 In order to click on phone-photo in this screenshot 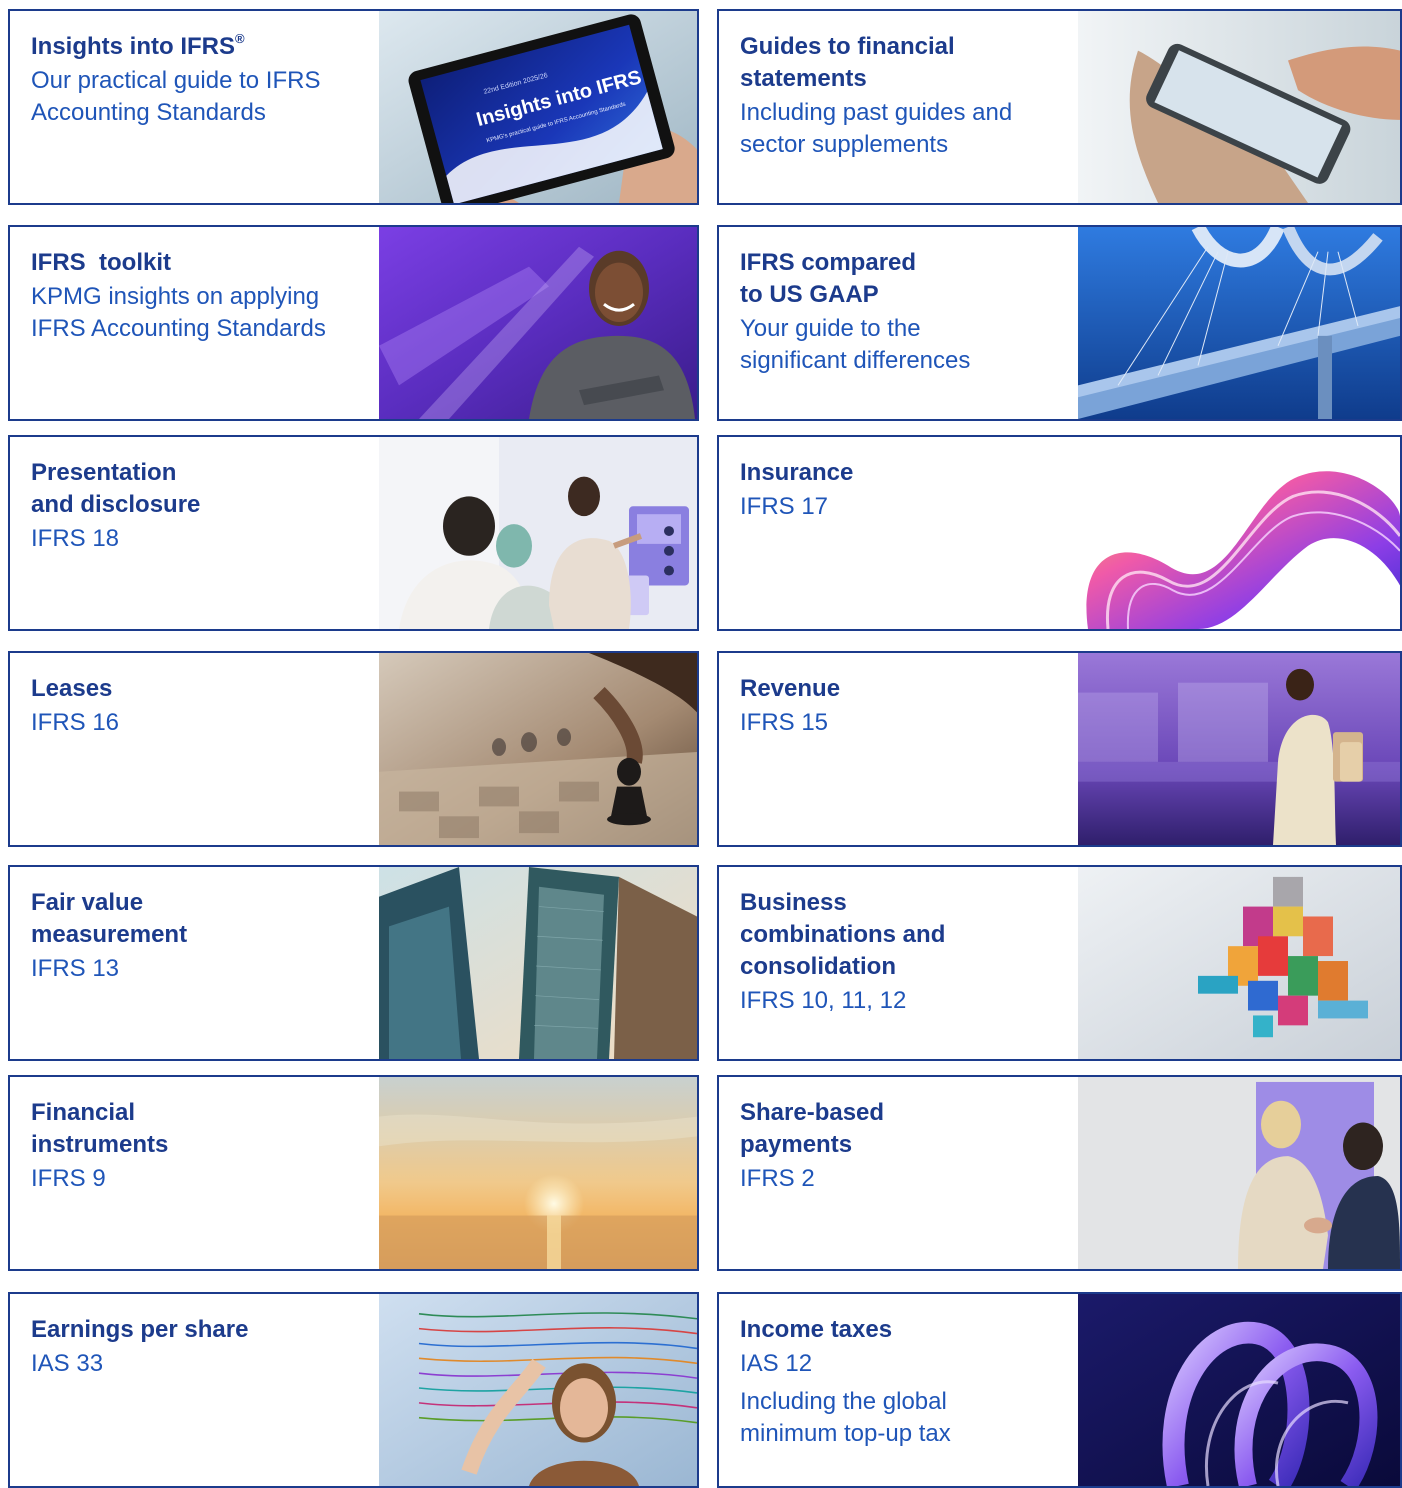, I will do `click(1239, 107)`.